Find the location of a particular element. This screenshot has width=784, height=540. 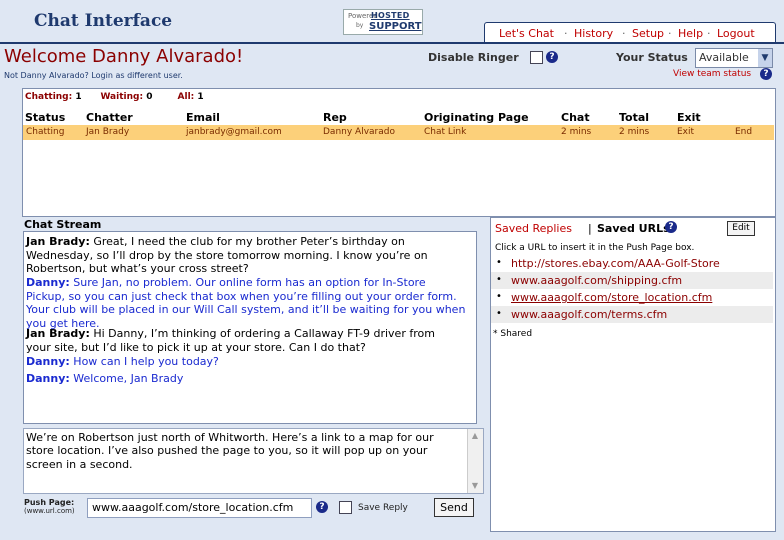

row-rep: Danny Alvarado is located at coordinates (359, 132).